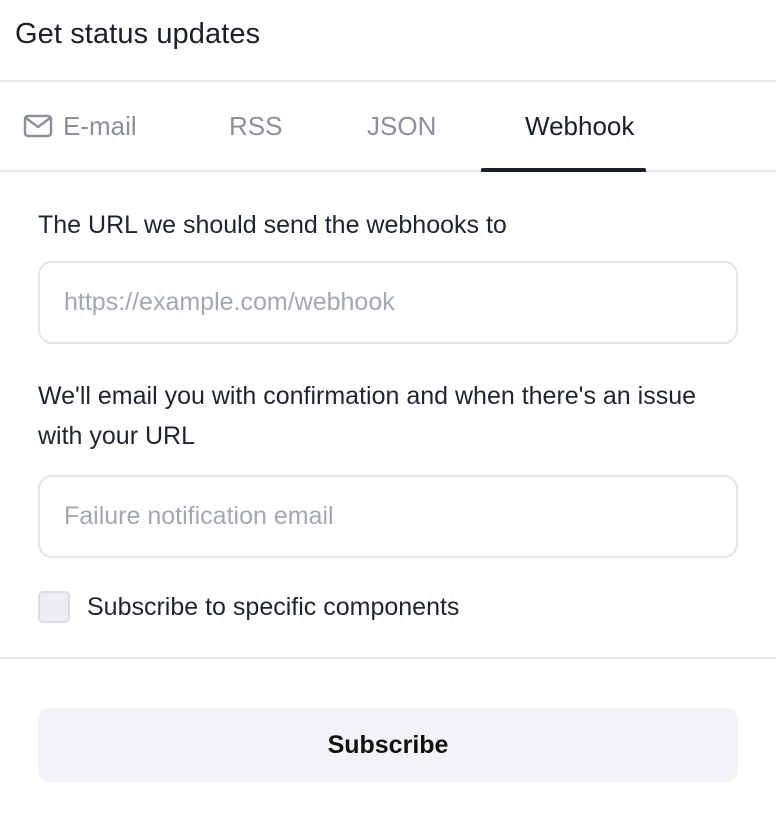 The width and height of the screenshot is (776, 822). I want to click on tab-json-label: JSON, so click(402, 125).